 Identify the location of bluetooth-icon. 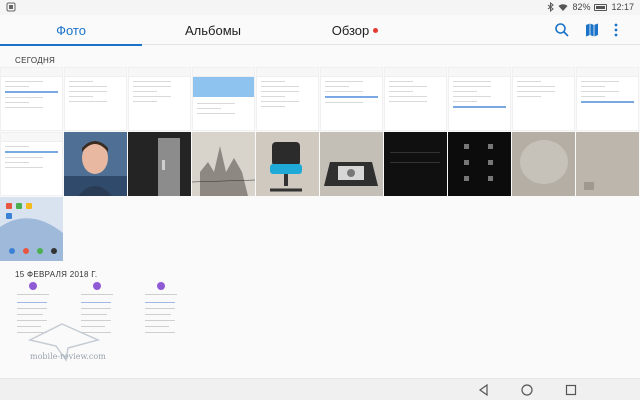
(551, 7).